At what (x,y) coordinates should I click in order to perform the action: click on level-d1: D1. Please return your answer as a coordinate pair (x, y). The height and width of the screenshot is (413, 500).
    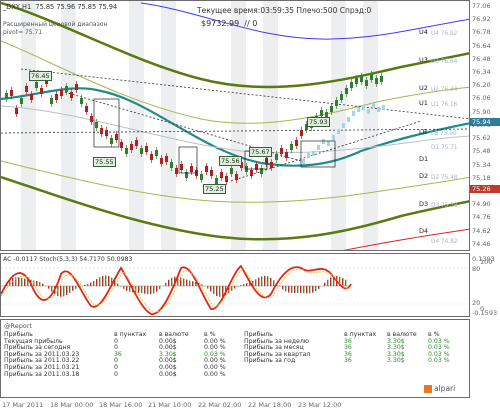
    Looking at the image, I should click on (424, 159).